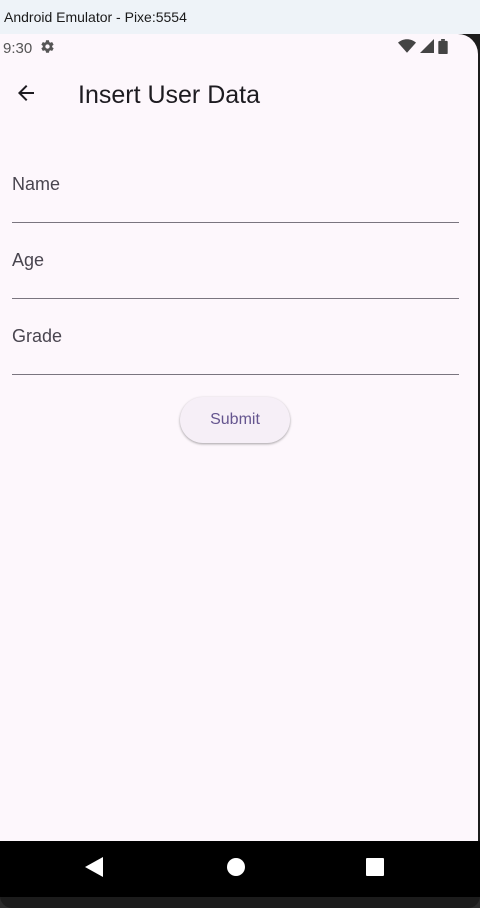 The height and width of the screenshot is (908, 480). Describe the element at coordinates (47, 48) in the screenshot. I see `gear-icon` at that location.